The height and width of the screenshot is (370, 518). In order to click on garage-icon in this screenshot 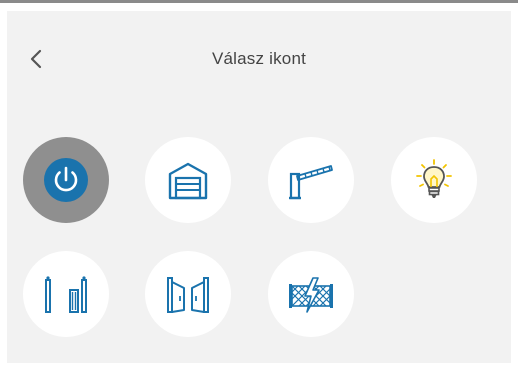, I will do `click(188, 181)`.